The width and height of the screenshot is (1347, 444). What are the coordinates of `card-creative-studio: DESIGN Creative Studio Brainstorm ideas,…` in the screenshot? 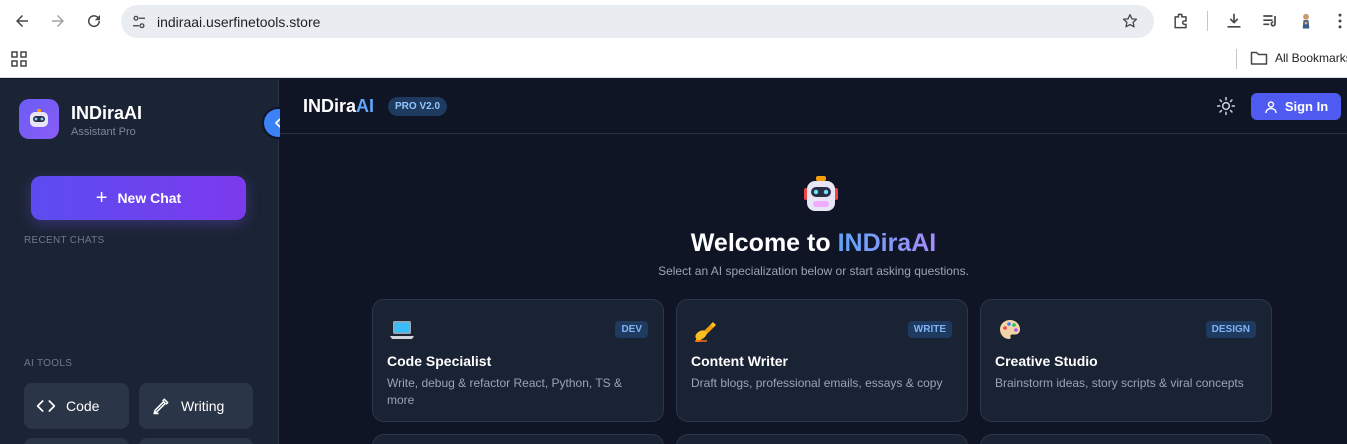 It's located at (1126, 360).